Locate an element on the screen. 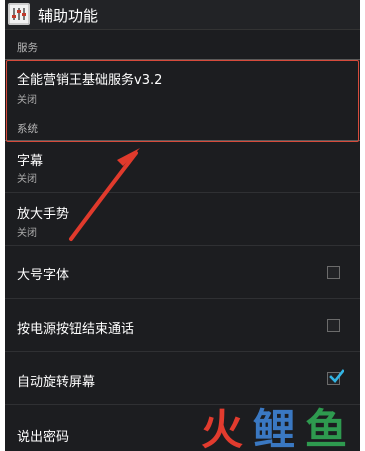  section-label: 服务 is located at coordinates (27, 48).